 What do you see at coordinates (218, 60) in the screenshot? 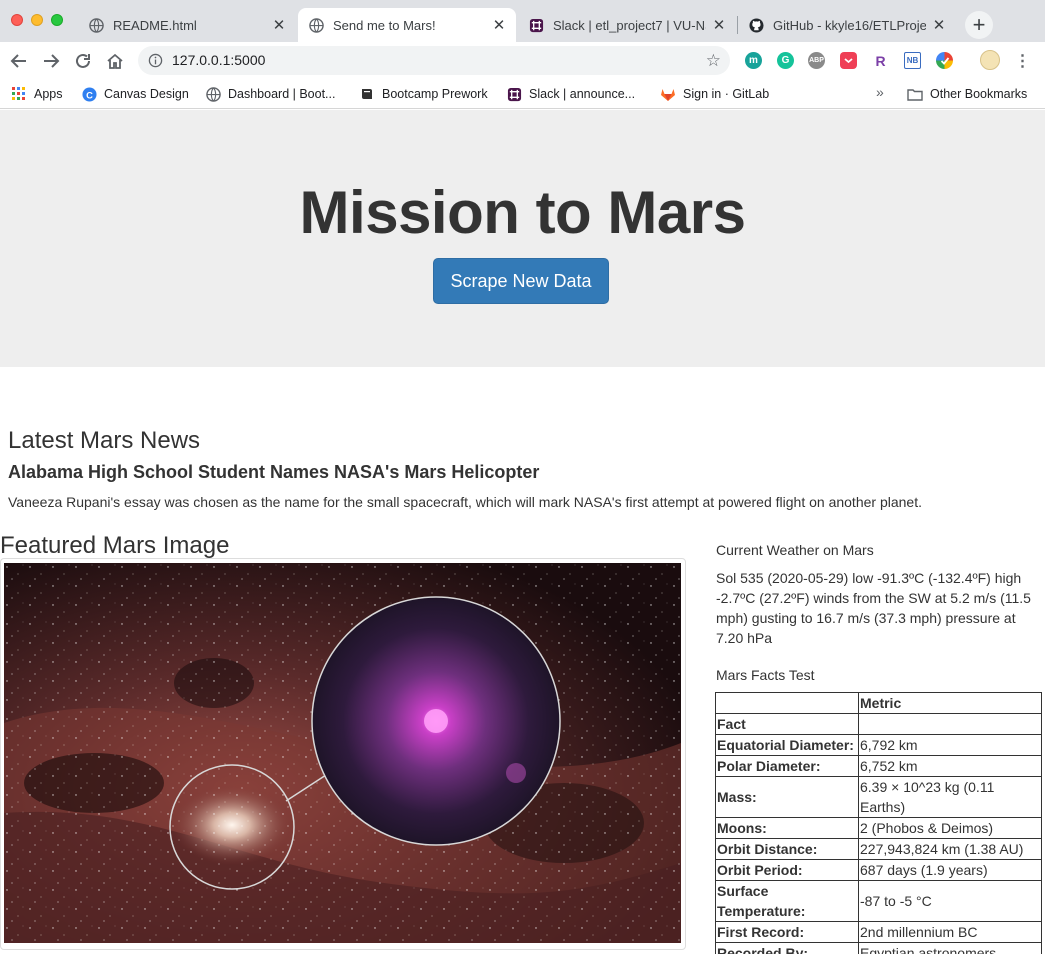
I see `url-text: 127.0.0.1:5000` at bounding box center [218, 60].